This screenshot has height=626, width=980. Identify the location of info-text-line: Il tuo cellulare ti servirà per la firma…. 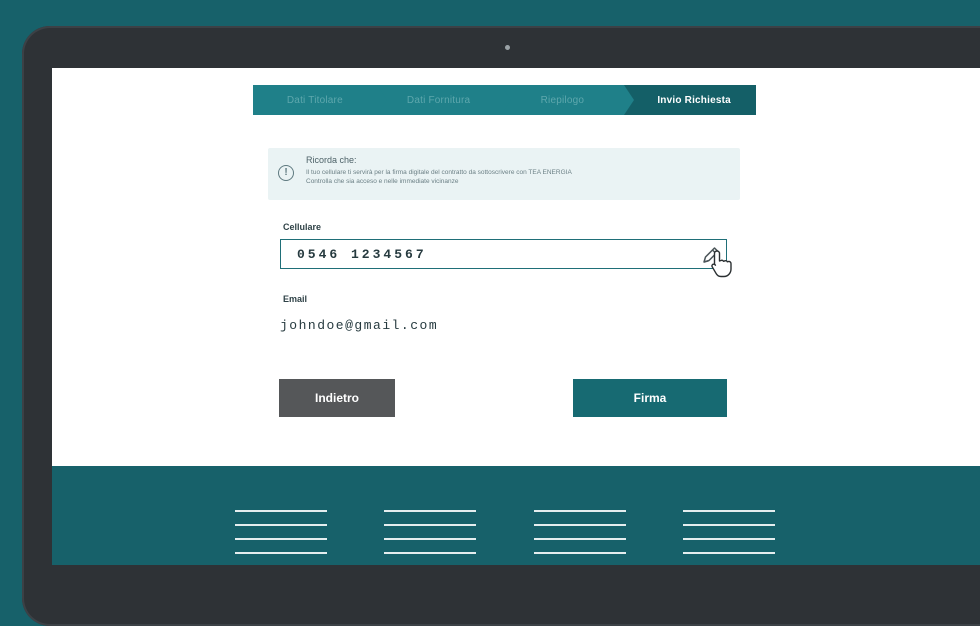
(439, 172).